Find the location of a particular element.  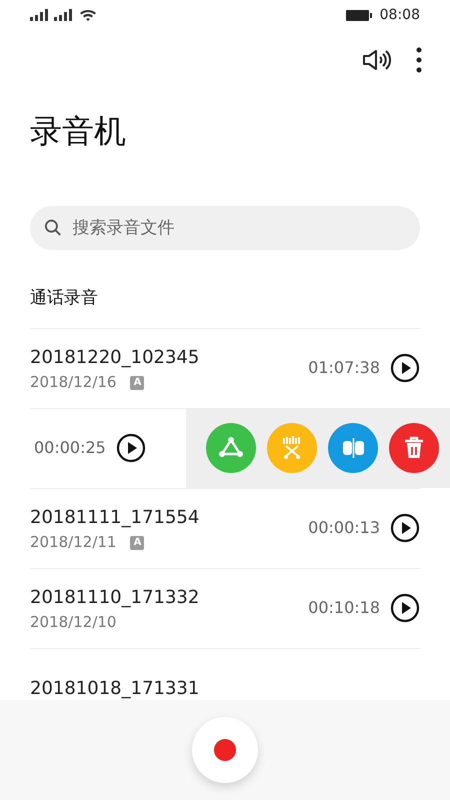

recording-name: 20181018_171331 is located at coordinates (115, 688).